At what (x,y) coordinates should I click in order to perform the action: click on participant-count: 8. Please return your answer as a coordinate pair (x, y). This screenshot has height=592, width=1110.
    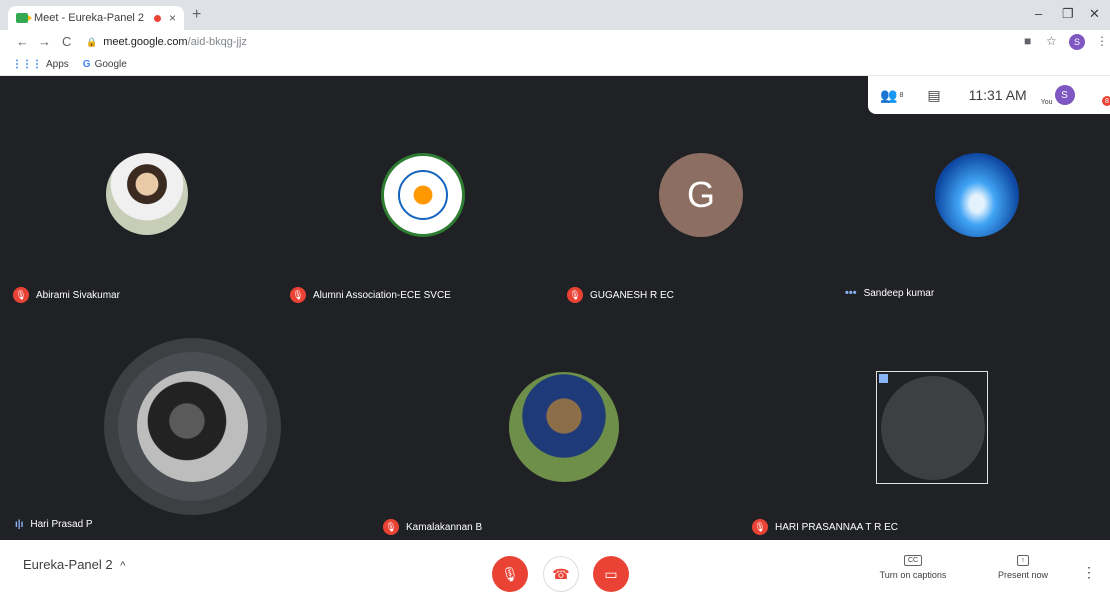
    Looking at the image, I should click on (901, 95).